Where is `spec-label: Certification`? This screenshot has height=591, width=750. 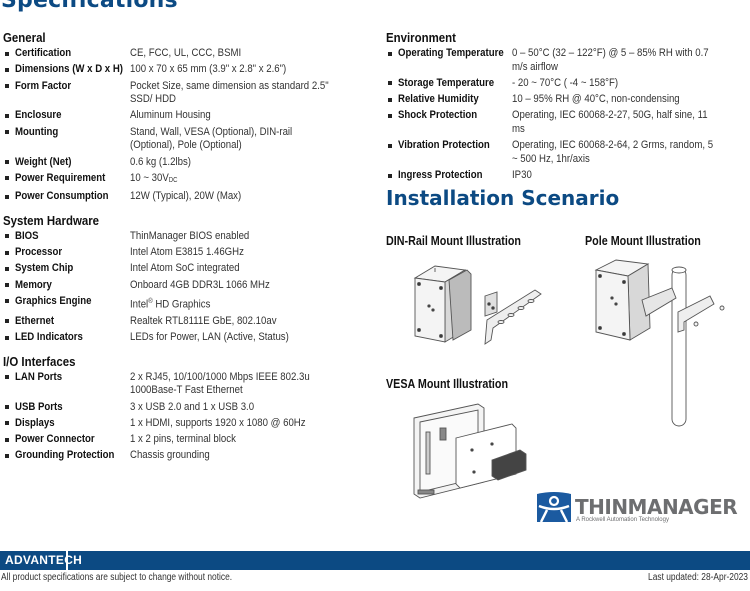
spec-label: Certification is located at coordinates (43, 53).